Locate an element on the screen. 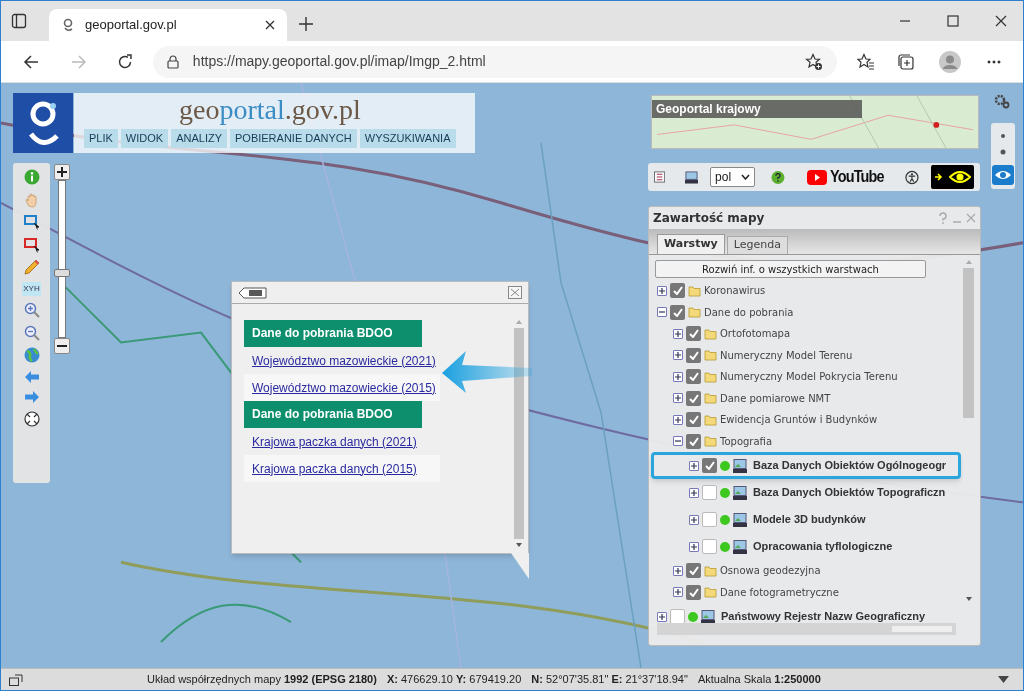 The height and width of the screenshot is (691, 1024). selected-layer-row: Baza Danych Obiektów Ogólnogeogr is located at coordinates (806, 465).